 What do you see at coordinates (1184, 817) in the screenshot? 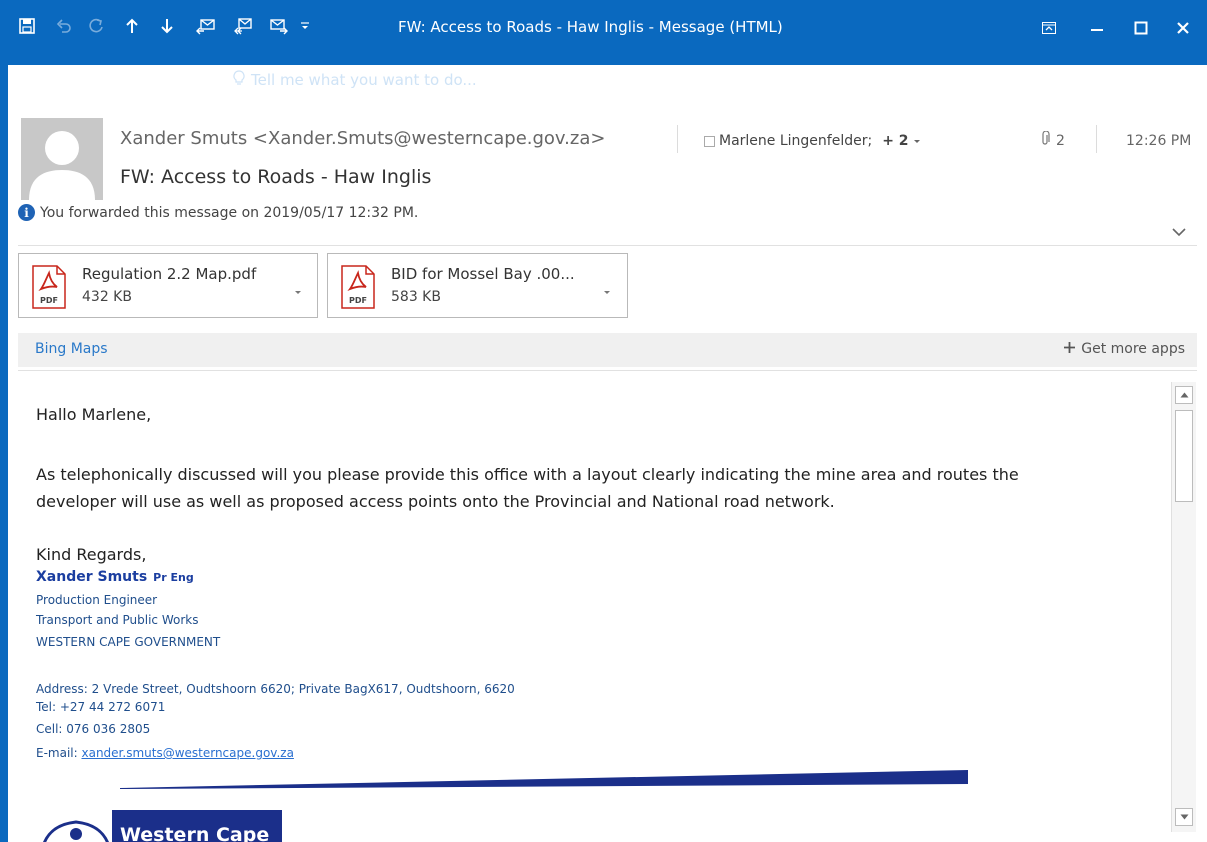
I see `scroll-down-icon` at bounding box center [1184, 817].